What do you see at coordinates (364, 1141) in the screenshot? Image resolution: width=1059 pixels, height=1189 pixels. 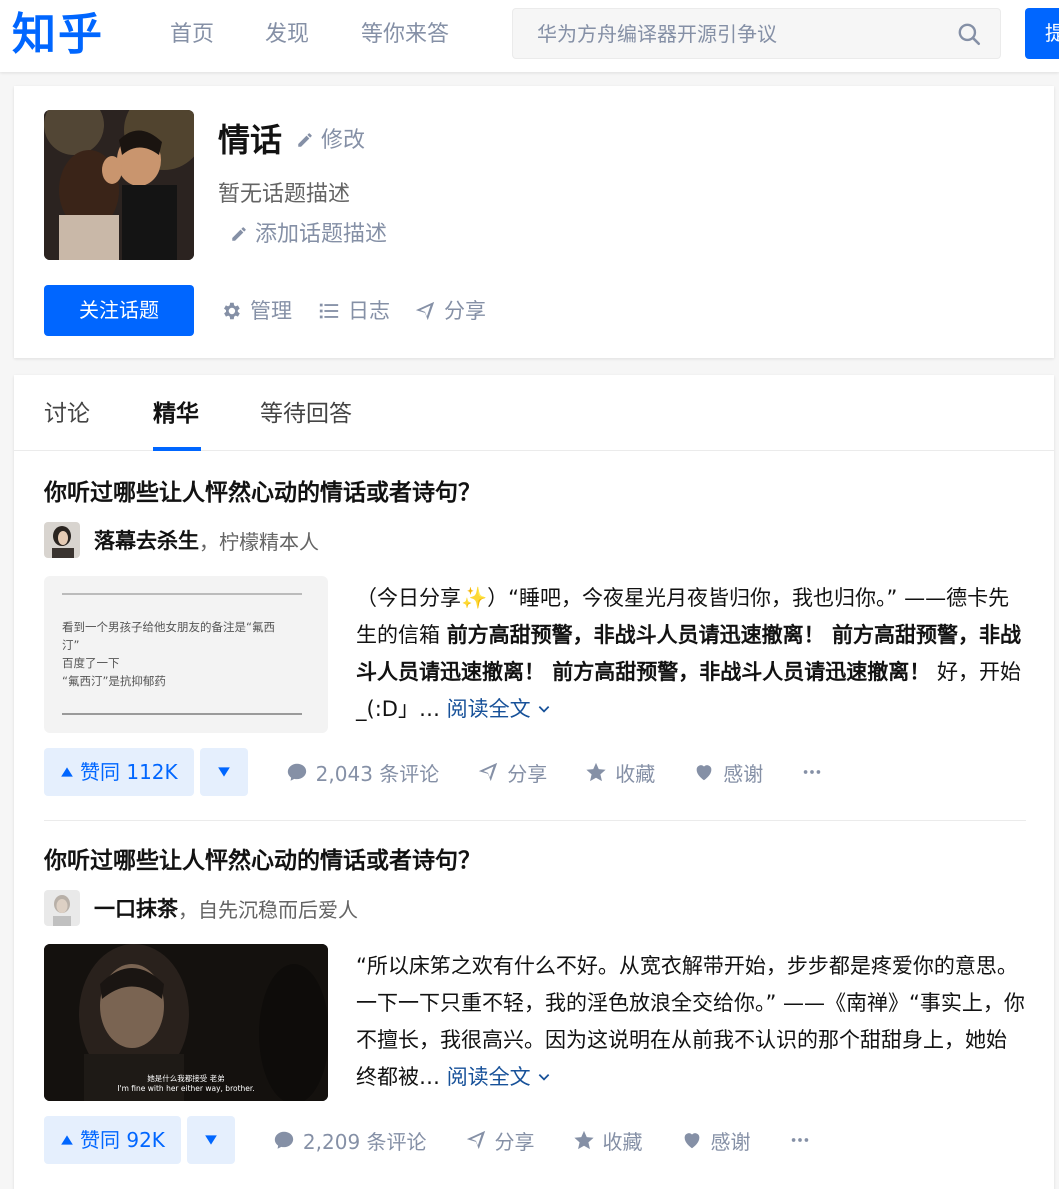 I see `comment-count: 2,209 条评论` at bounding box center [364, 1141].